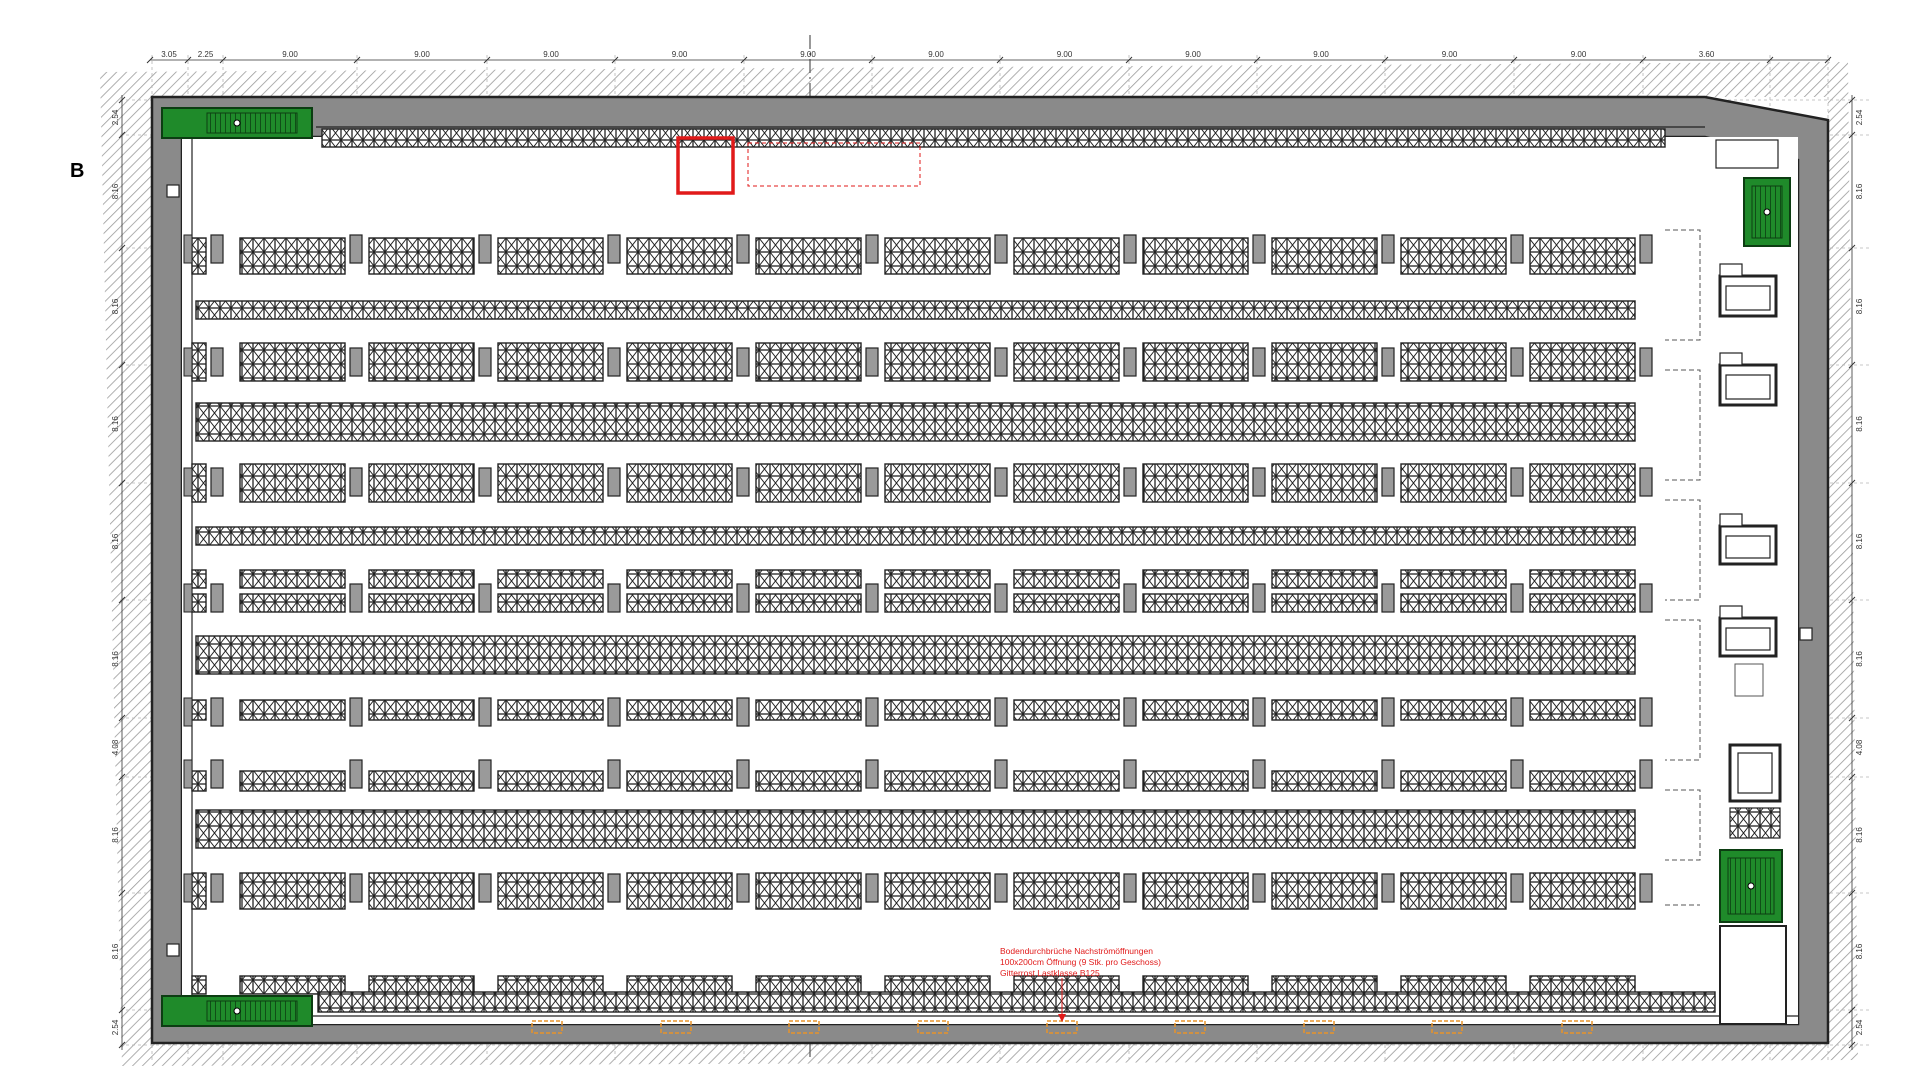  What do you see at coordinates (77, 171) in the screenshot?
I see `section-marker: B` at bounding box center [77, 171].